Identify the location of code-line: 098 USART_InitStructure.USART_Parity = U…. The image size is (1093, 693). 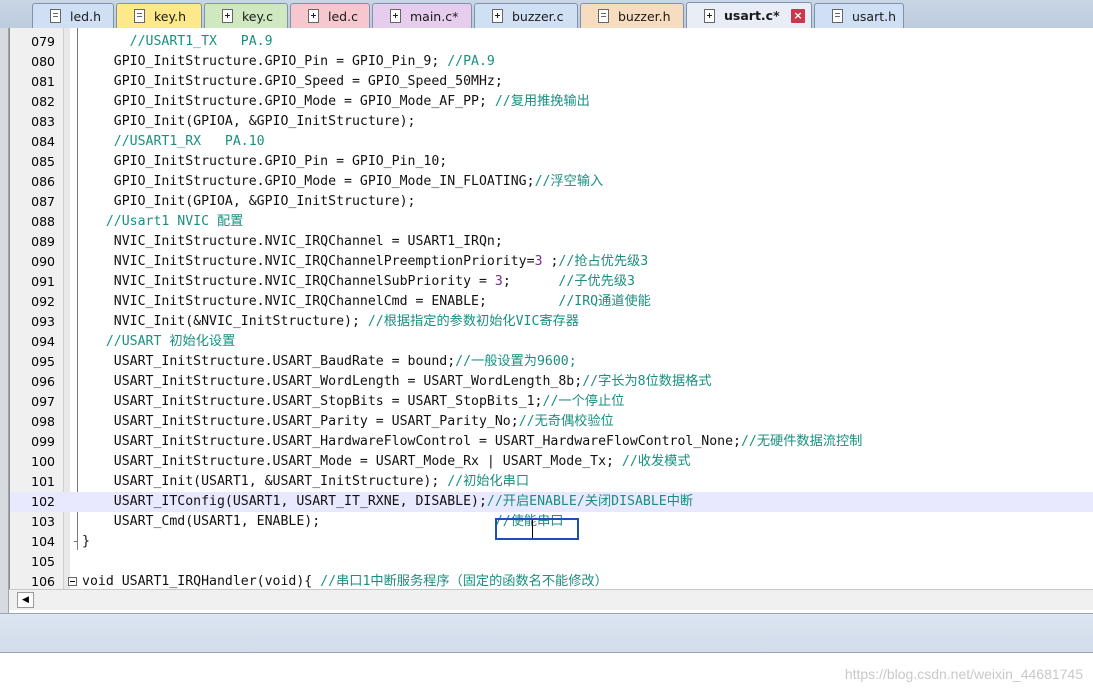
(551, 422).